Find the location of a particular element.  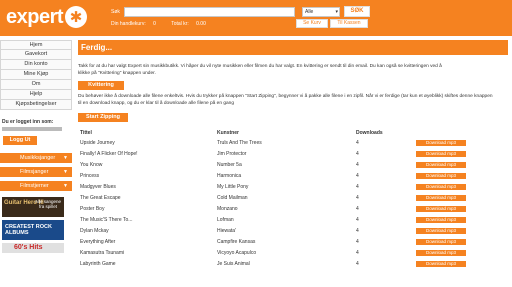

track-title: Labyrinth Game is located at coordinates (98, 263).